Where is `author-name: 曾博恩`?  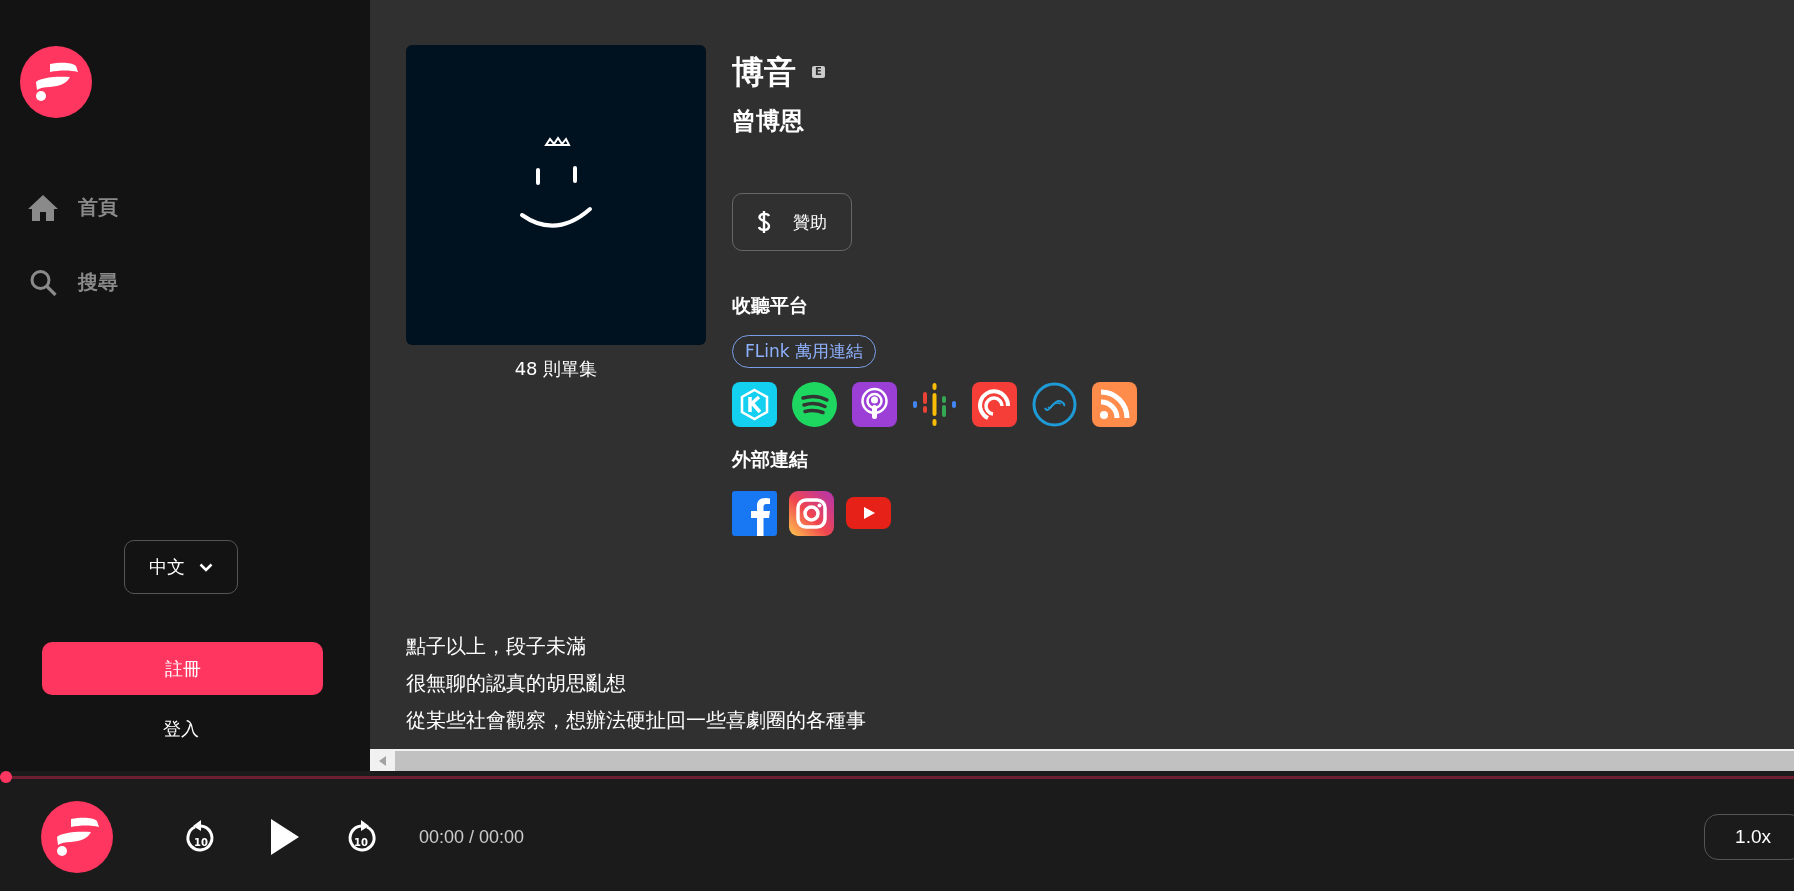
author-name: 曾博恩 is located at coordinates (768, 122).